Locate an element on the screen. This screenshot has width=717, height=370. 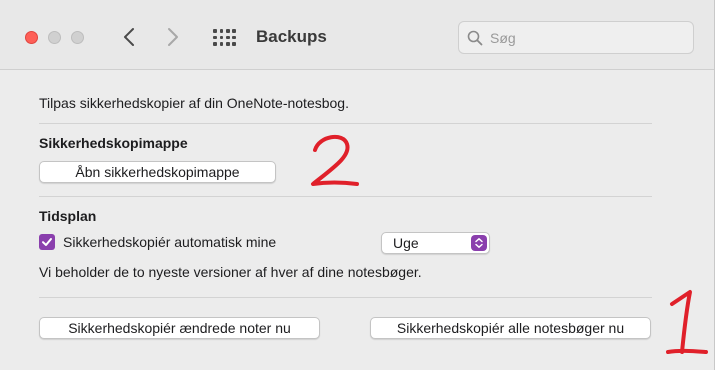
auto-backup-label: Sikkerhedskopiér automatisk mine is located at coordinates (169, 242).